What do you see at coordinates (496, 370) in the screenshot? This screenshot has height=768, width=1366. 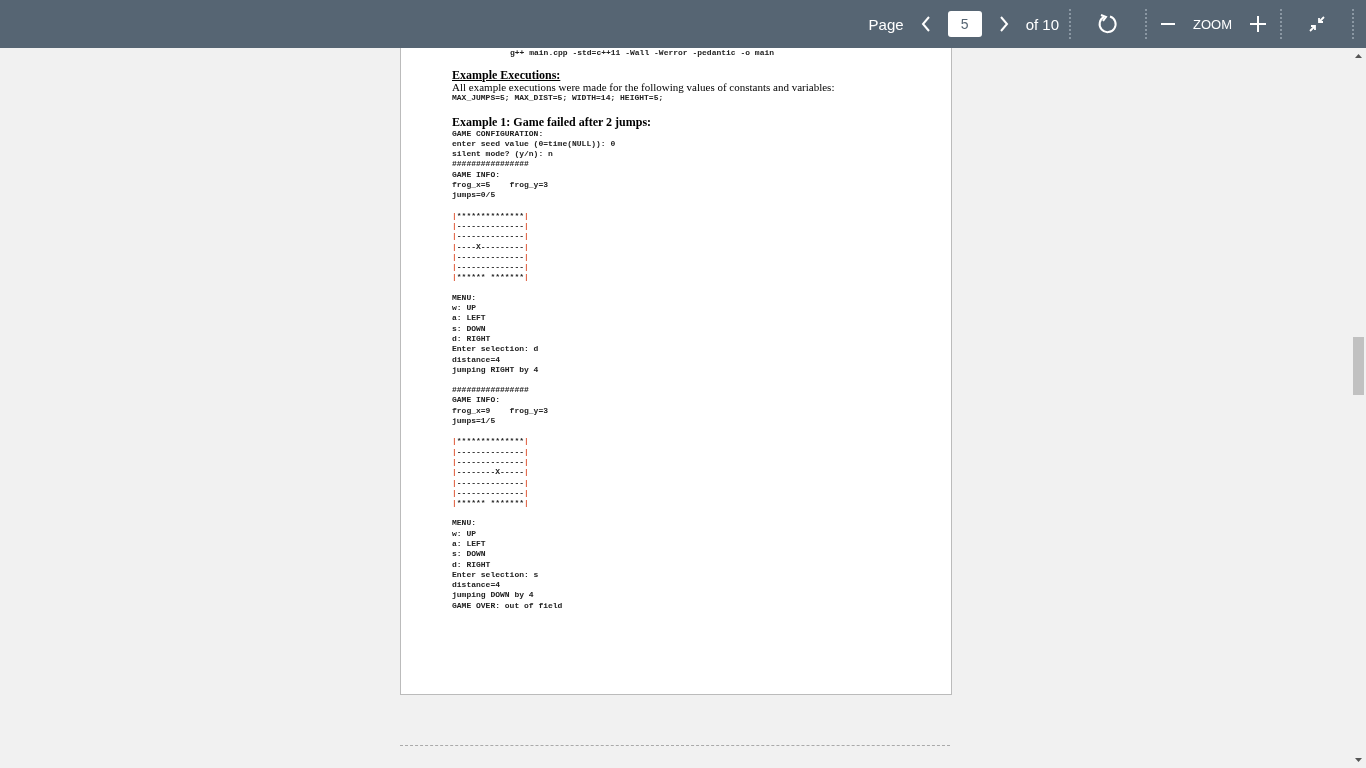 I see `console-line: jumping RIGHT by 4` at bounding box center [496, 370].